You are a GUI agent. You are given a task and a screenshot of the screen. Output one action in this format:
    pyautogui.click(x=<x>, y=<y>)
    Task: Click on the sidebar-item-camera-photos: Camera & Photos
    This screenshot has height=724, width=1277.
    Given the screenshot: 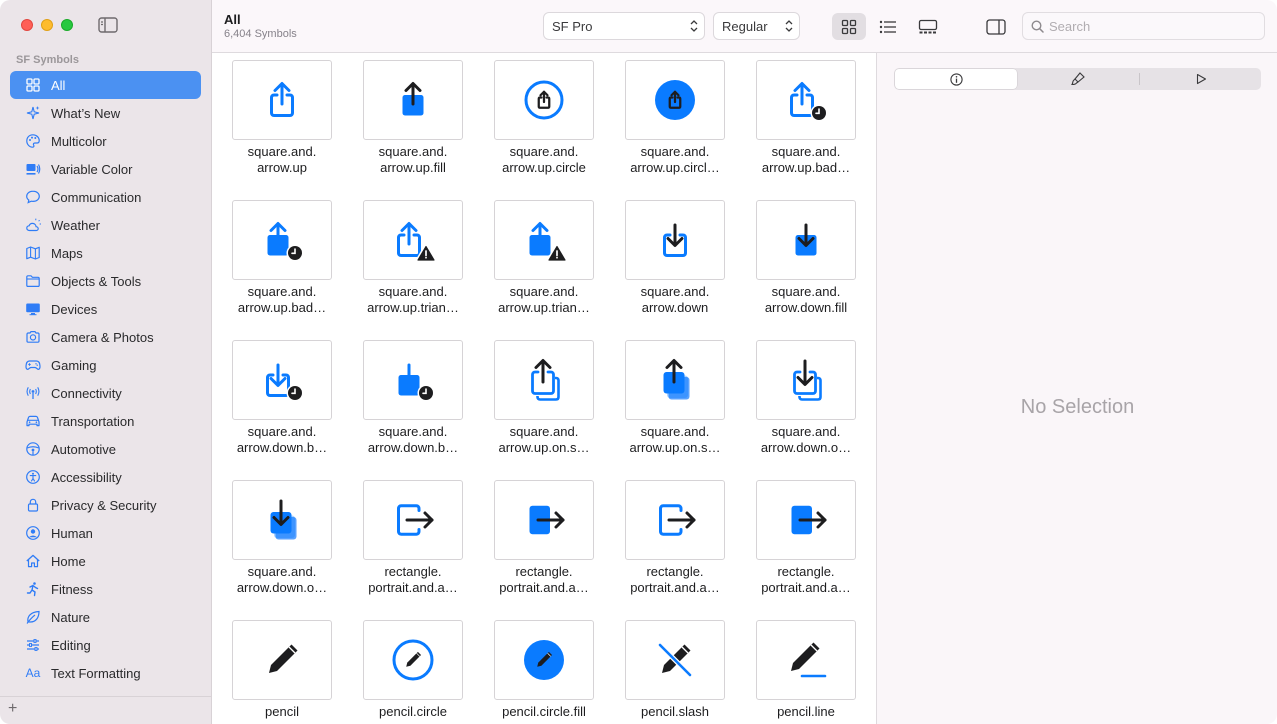 What is the action you would take?
    pyautogui.click(x=105, y=337)
    